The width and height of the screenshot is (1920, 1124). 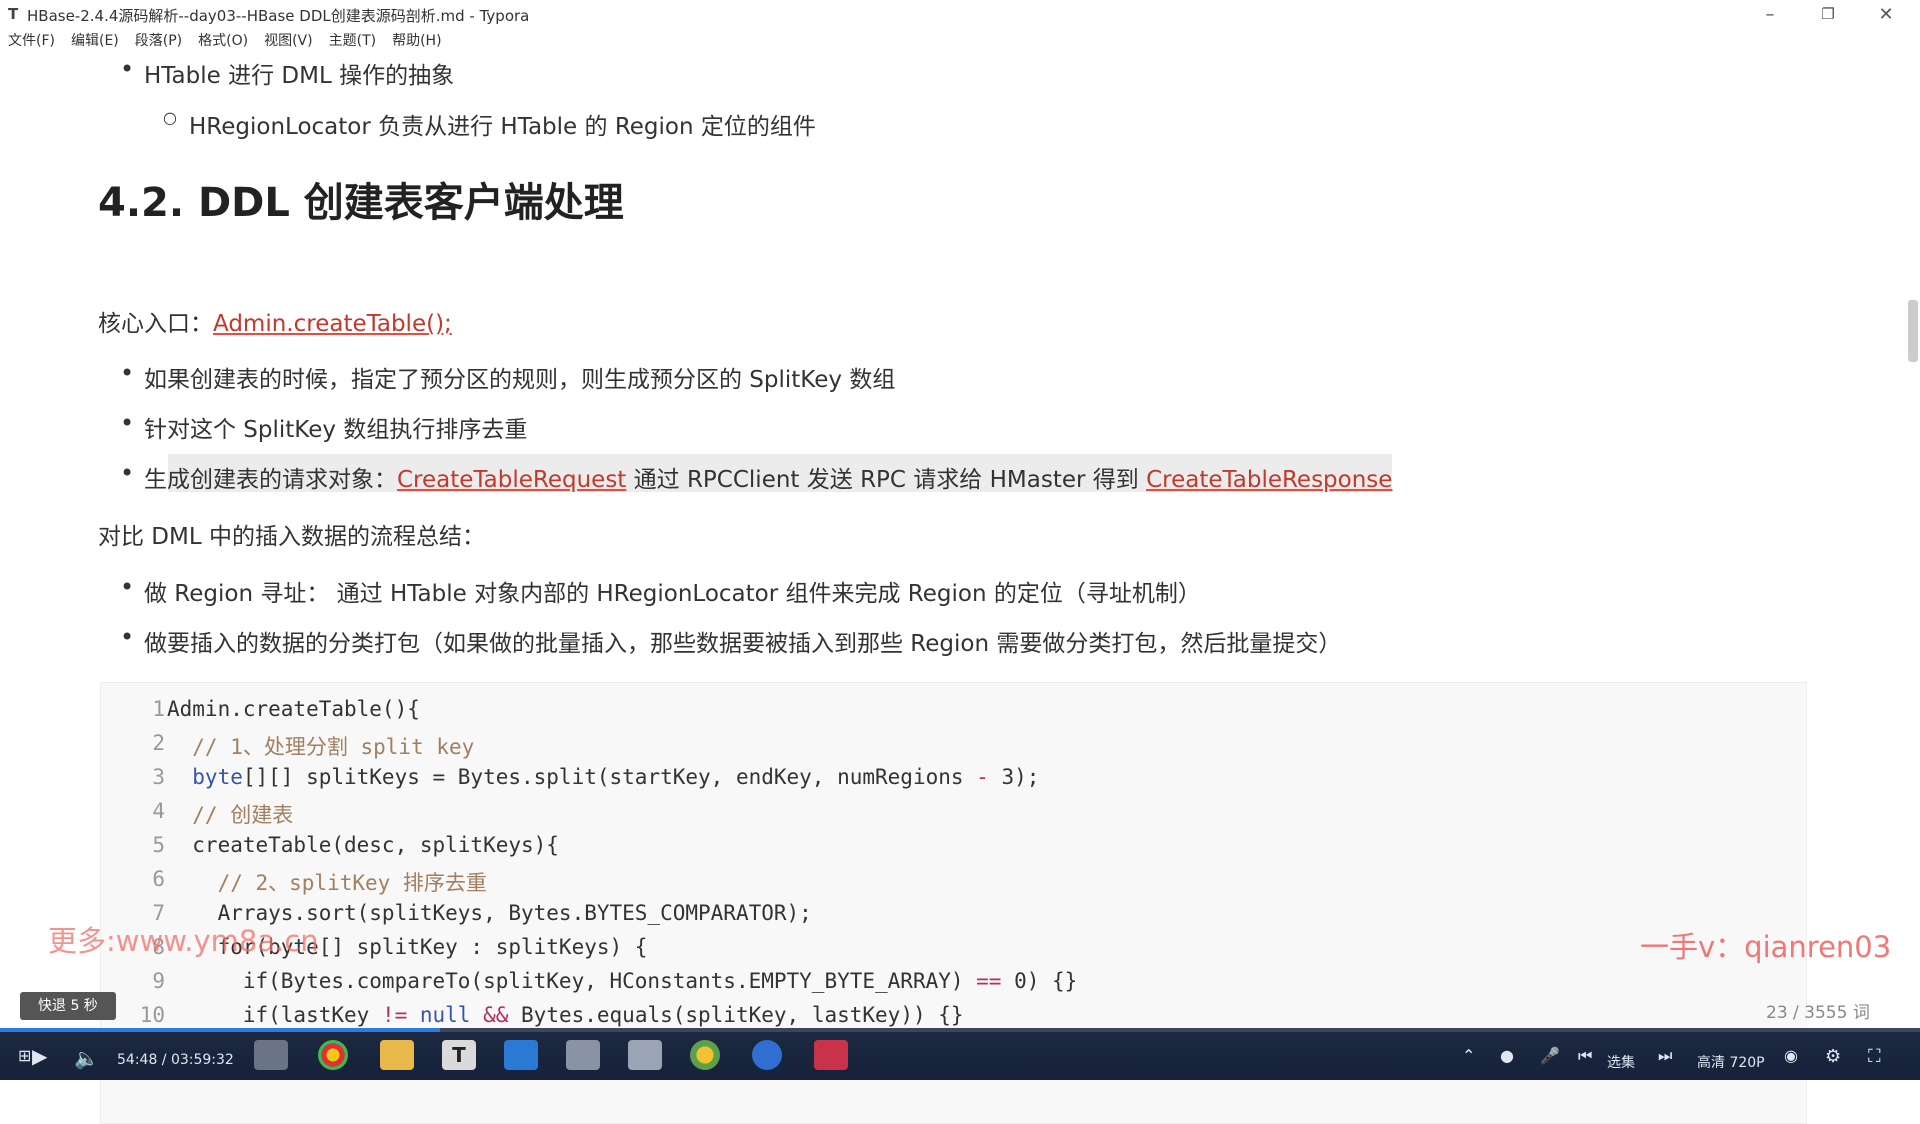 I want to click on menu-format: 格式(O), so click(x=223, y=42).